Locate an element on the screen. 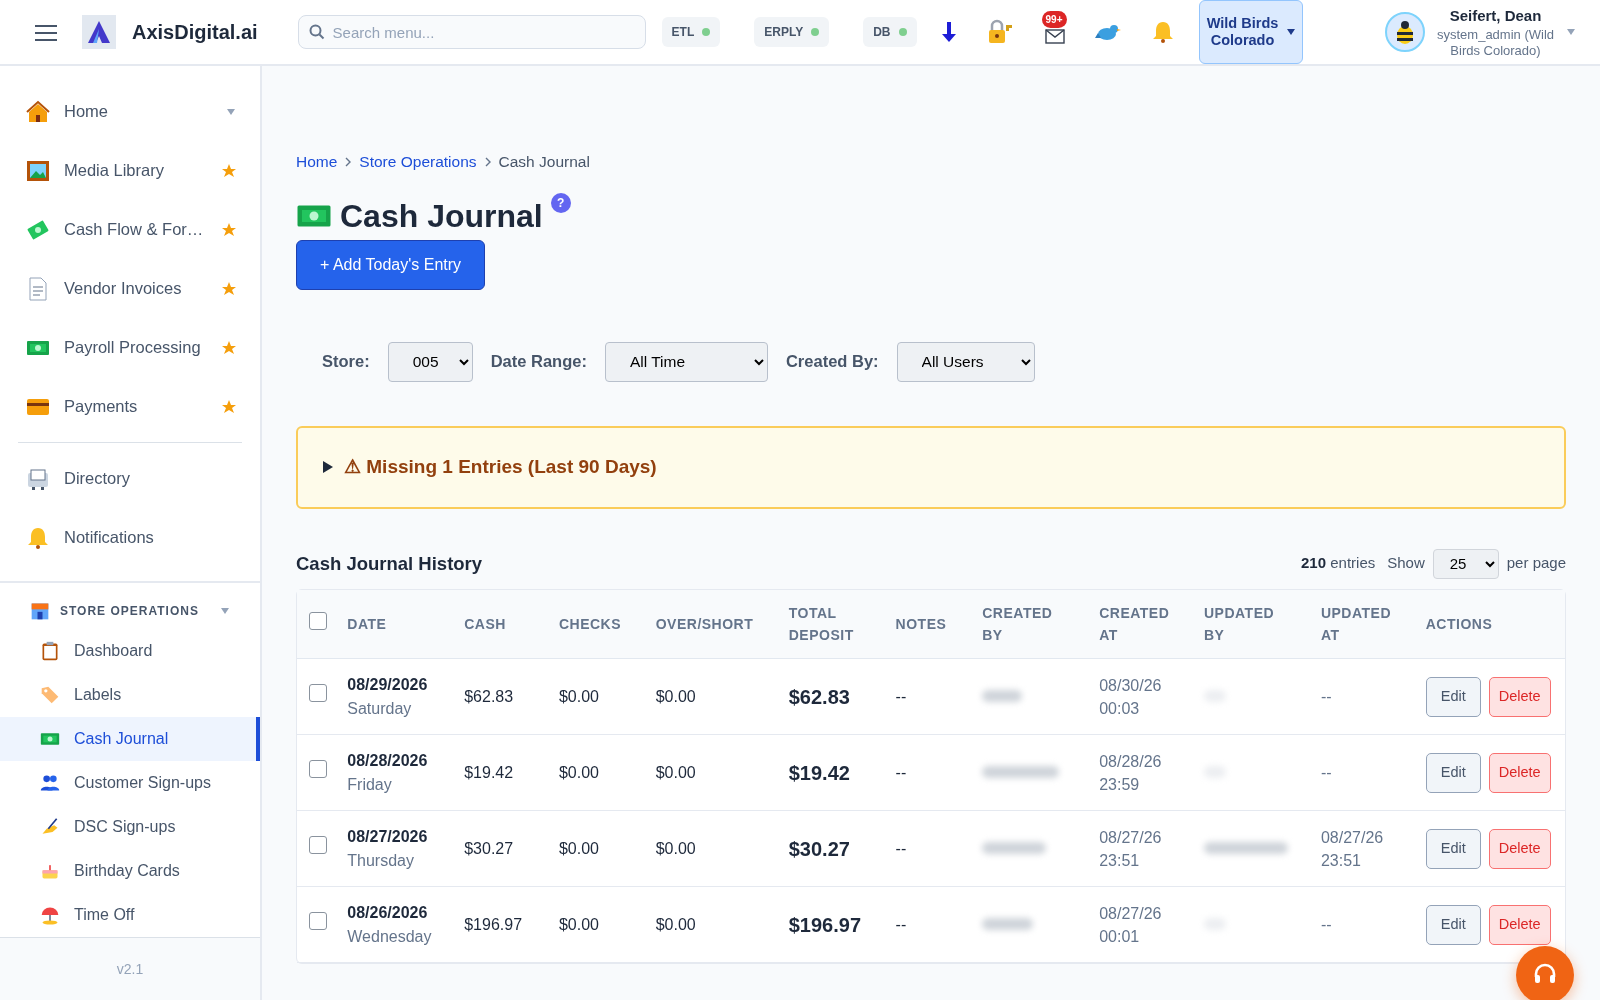 Image resolution: width=1600 pixels, height=1000 pixels. weekday-text: Saturday is located at coordinates (380, 708).